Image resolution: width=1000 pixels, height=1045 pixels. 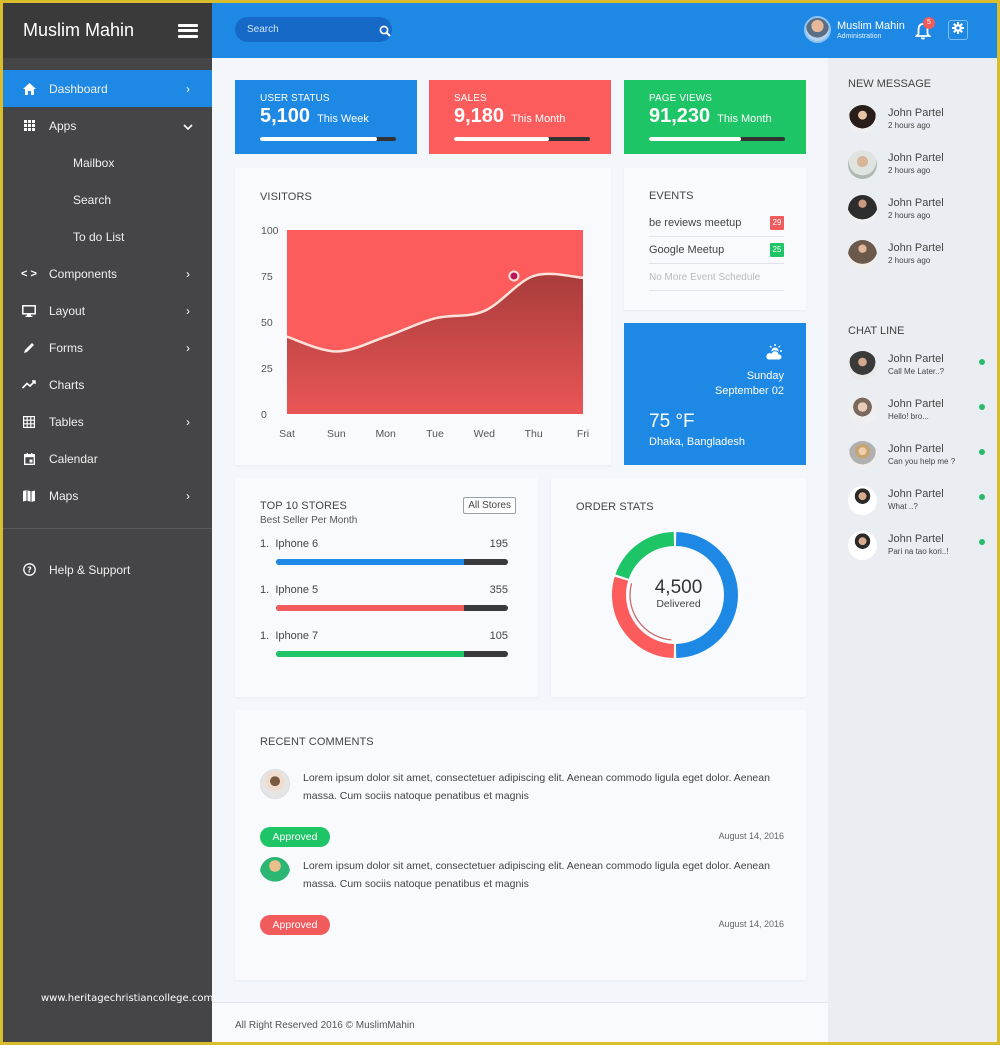 What do you see at coordinates (287, 434) in the screenshot?
I see `x-tick-label: Sat` at bounding box center [287, 434].